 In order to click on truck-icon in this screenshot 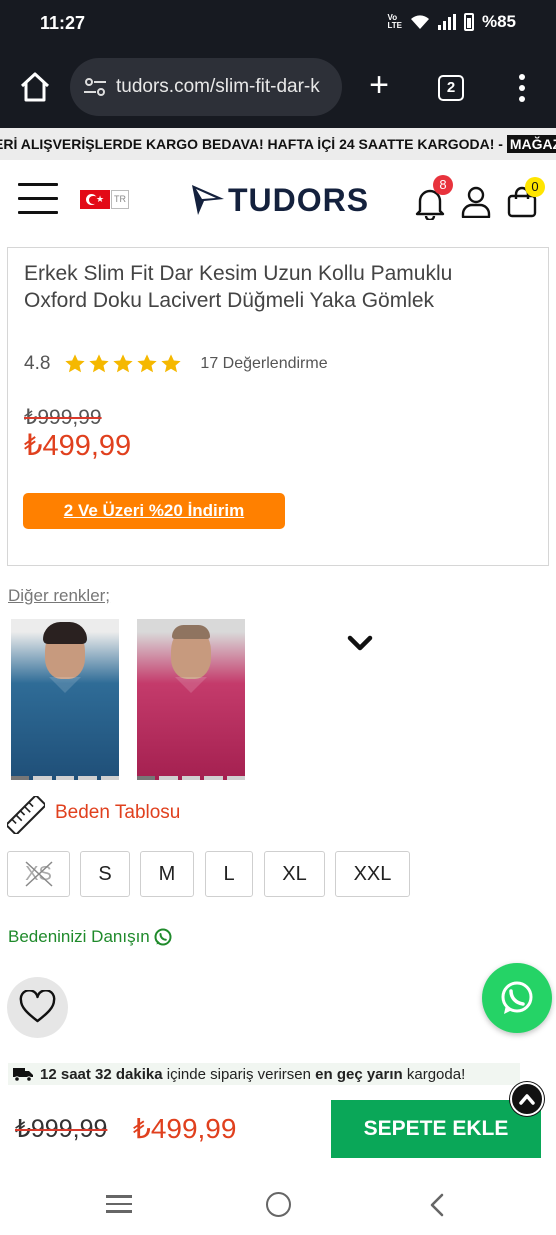, I will do `click(23, 1075)`.